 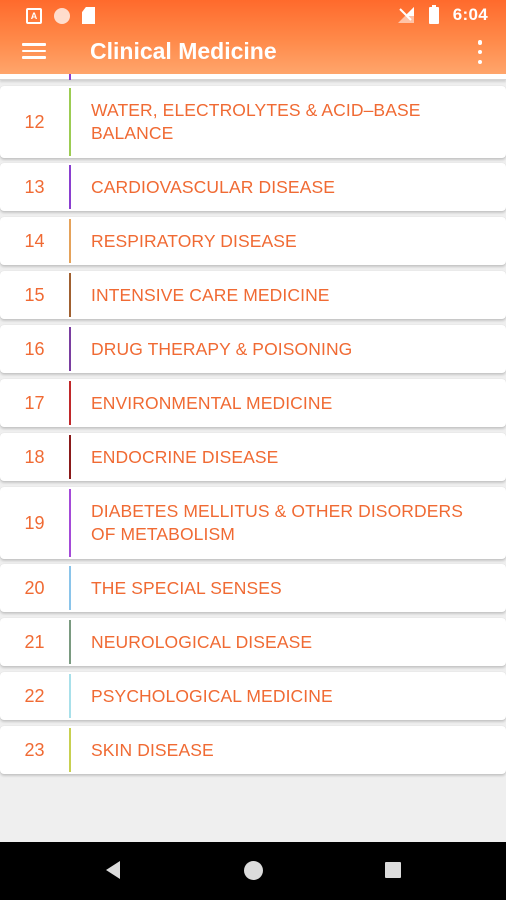 What do you see at coordinates (35, 51) in the screenshot?
I see `menu-icon` at bounding box center [35, 51].